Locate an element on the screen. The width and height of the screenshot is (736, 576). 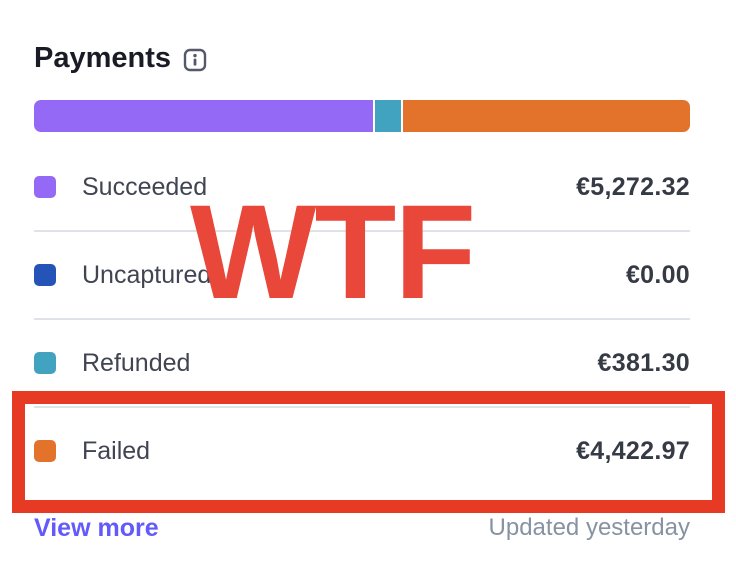
view-more-link: View more is located at coordinates (96, 528).